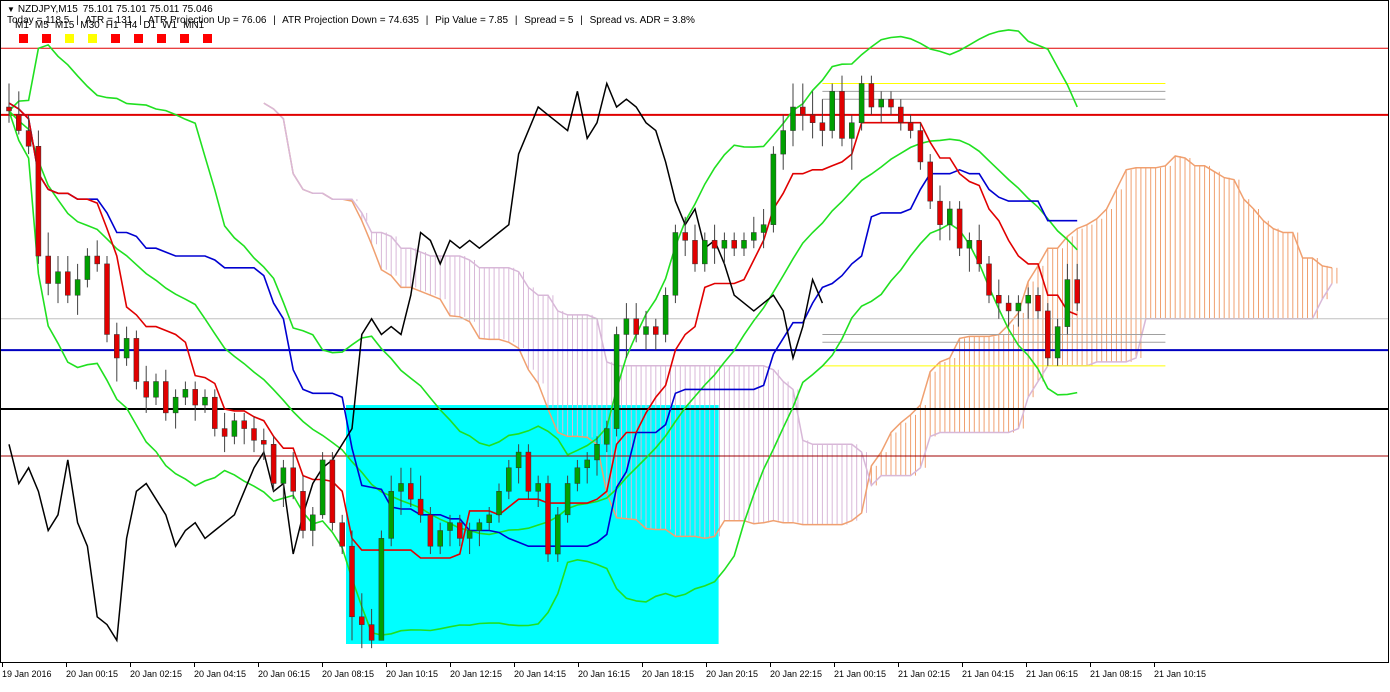 This screenshot has height=692, width=1390. What do you see at coordinates (476, 674) in the screenshot?
I see `time-tick-label: 20 Jan 12:15` at bounding box center [476, 674].